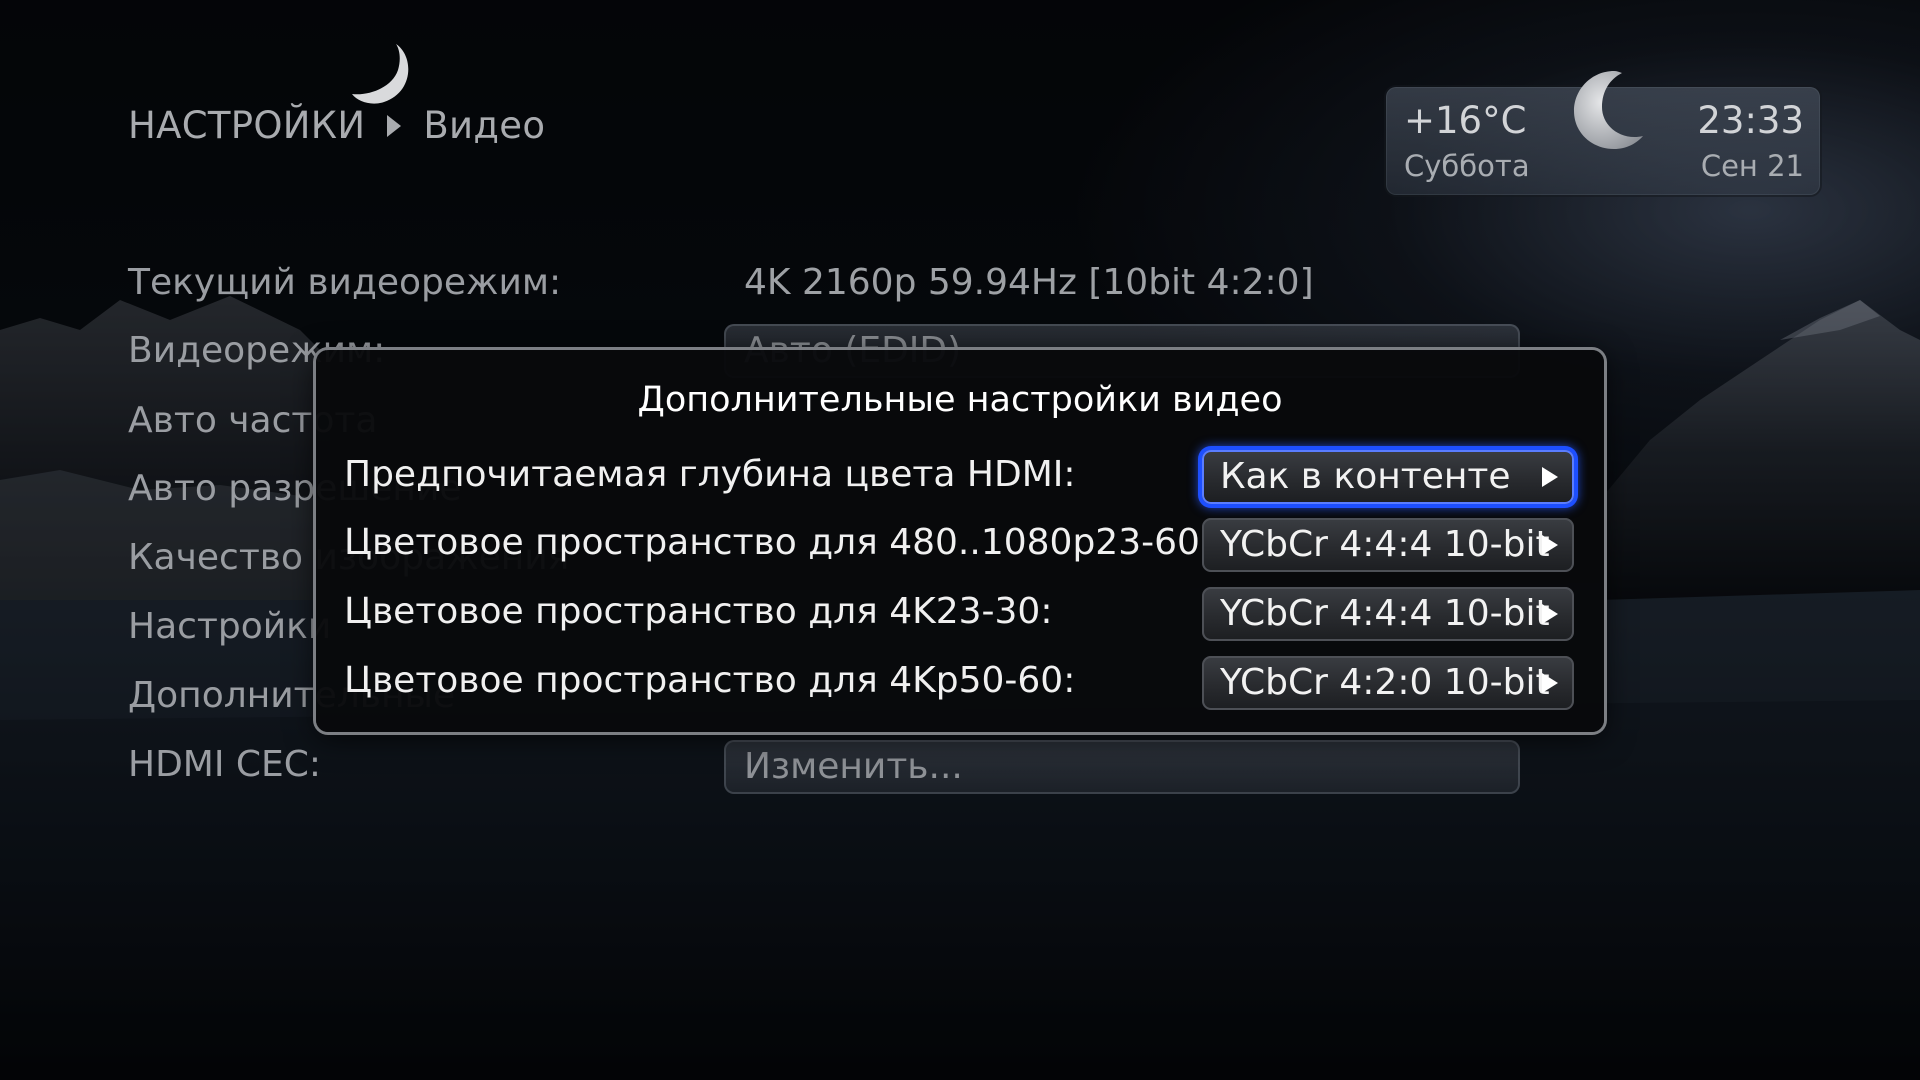  I want to click on dialog-title: Дополнительные настройки видео, so click(960, 400).